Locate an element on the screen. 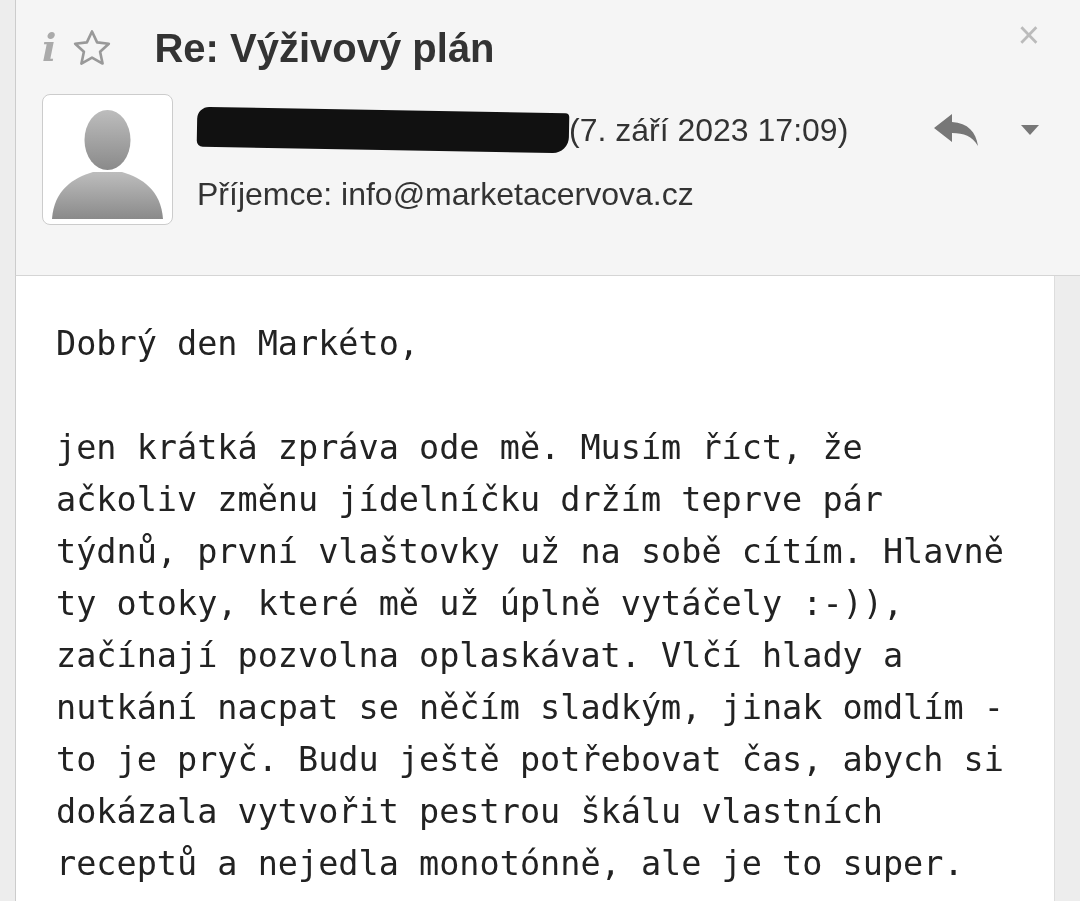  email-subject: Re: Výživový plán is located at coordinates (324, 48).